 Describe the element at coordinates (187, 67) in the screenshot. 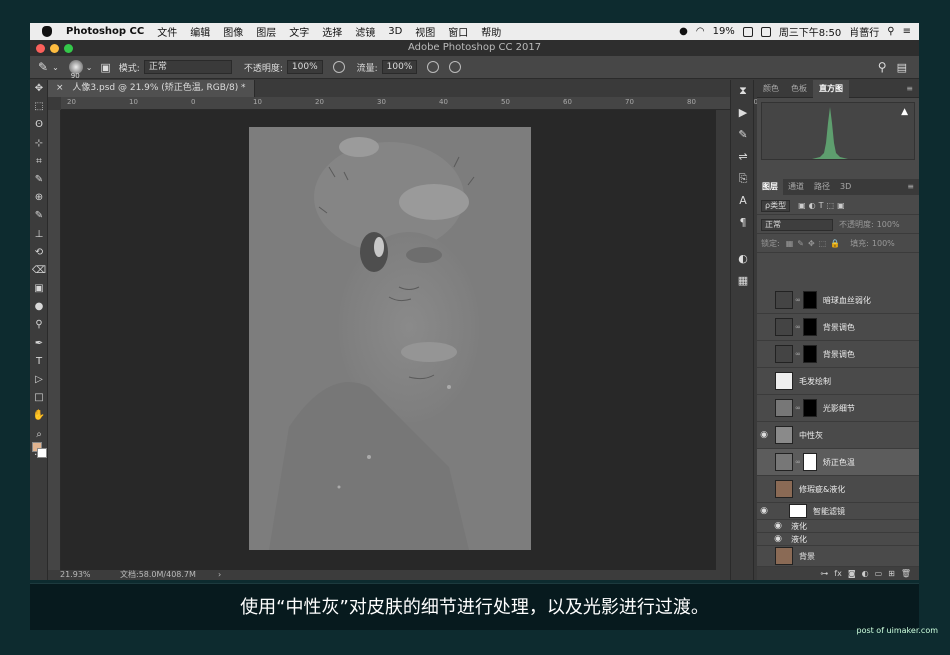

I see `mode-select: 正常` at that location.